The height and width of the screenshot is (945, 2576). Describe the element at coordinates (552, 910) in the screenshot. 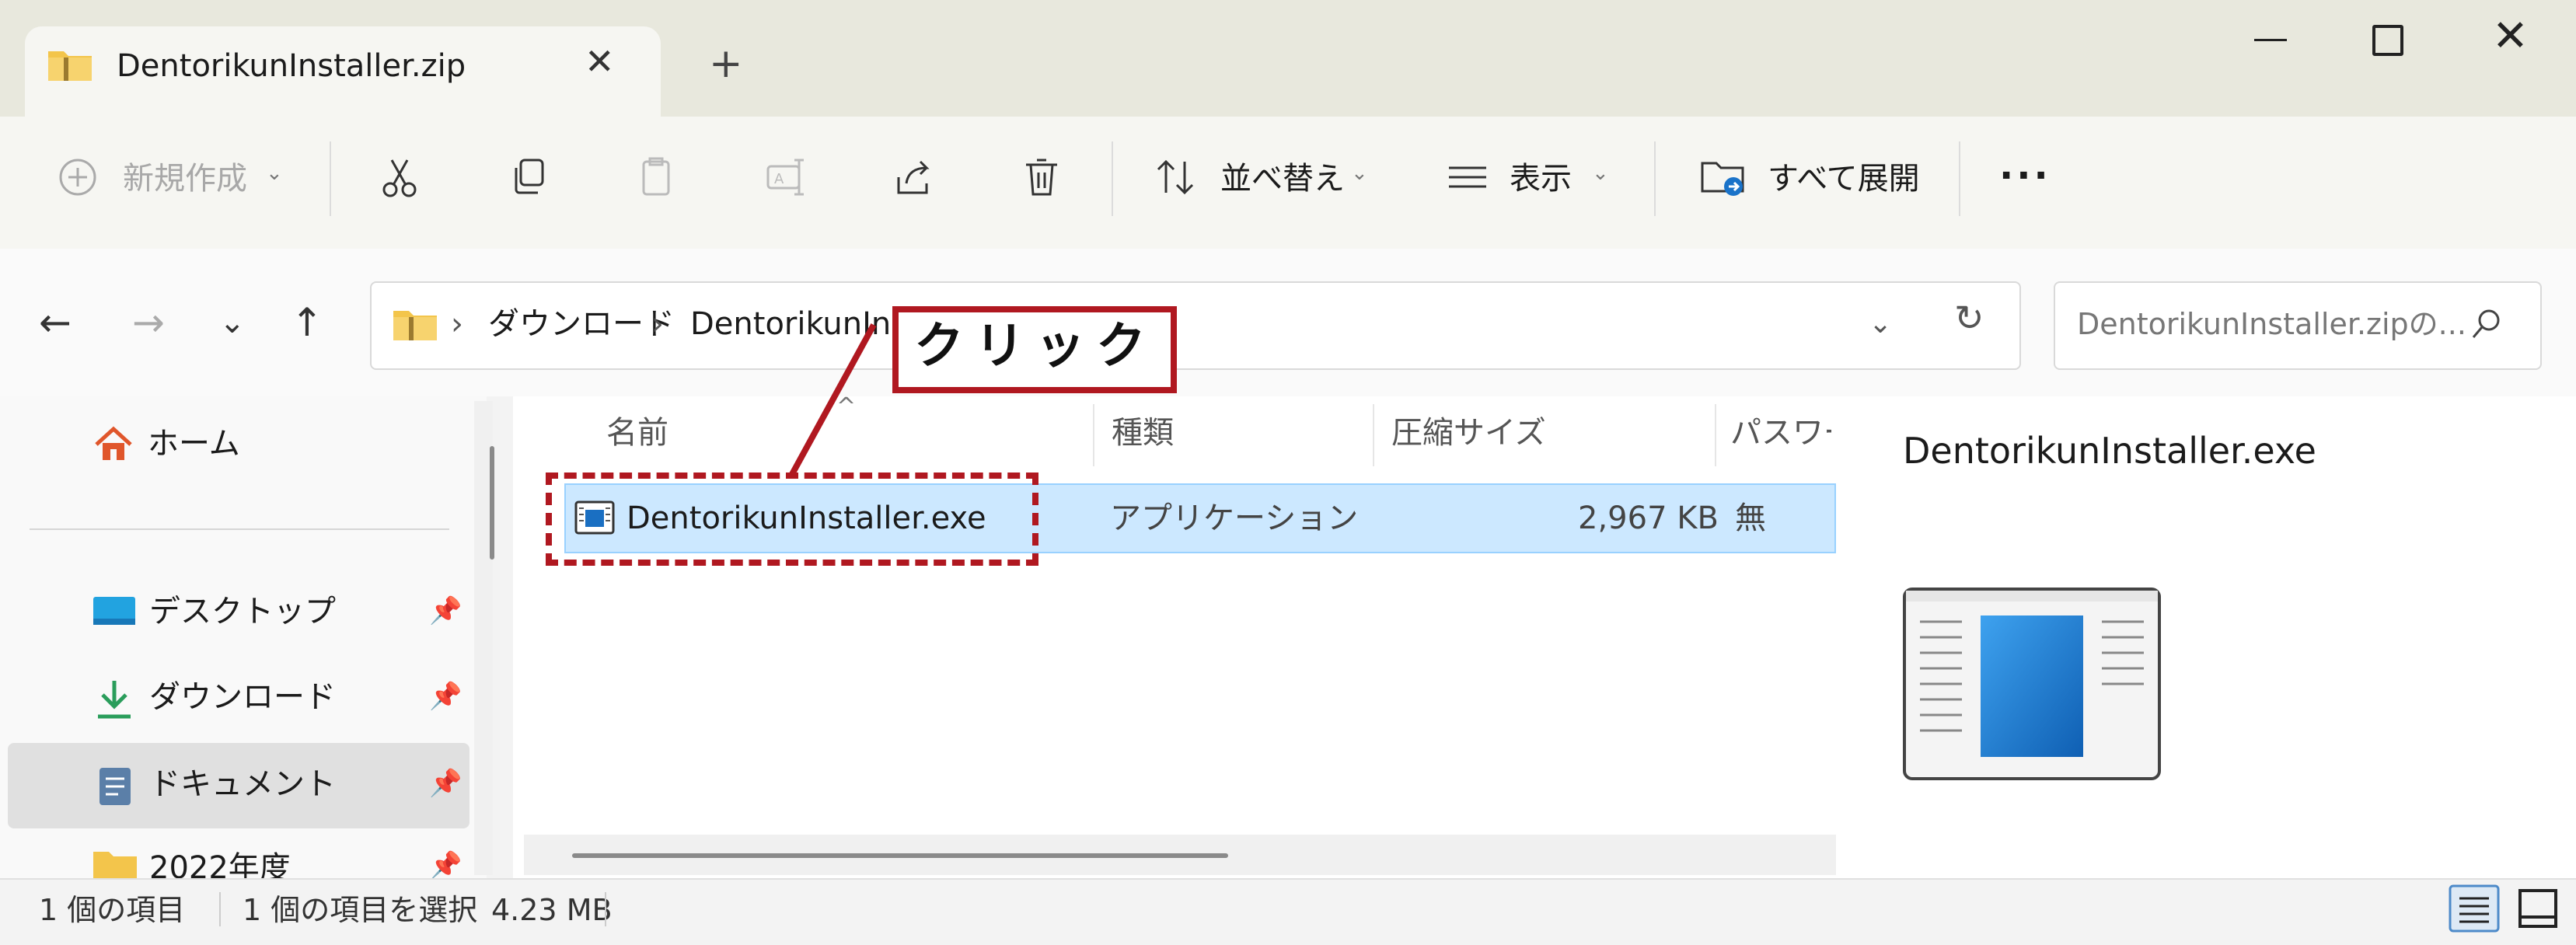

I see `status-size: 4.23 MB` at that location.